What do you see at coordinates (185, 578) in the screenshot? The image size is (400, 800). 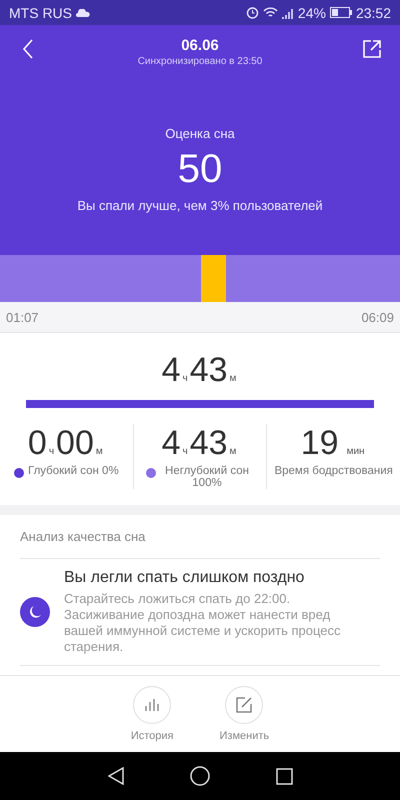 I see `advice-heading: Вы легли спать слишком поздно` at bounding box center [185, 578].